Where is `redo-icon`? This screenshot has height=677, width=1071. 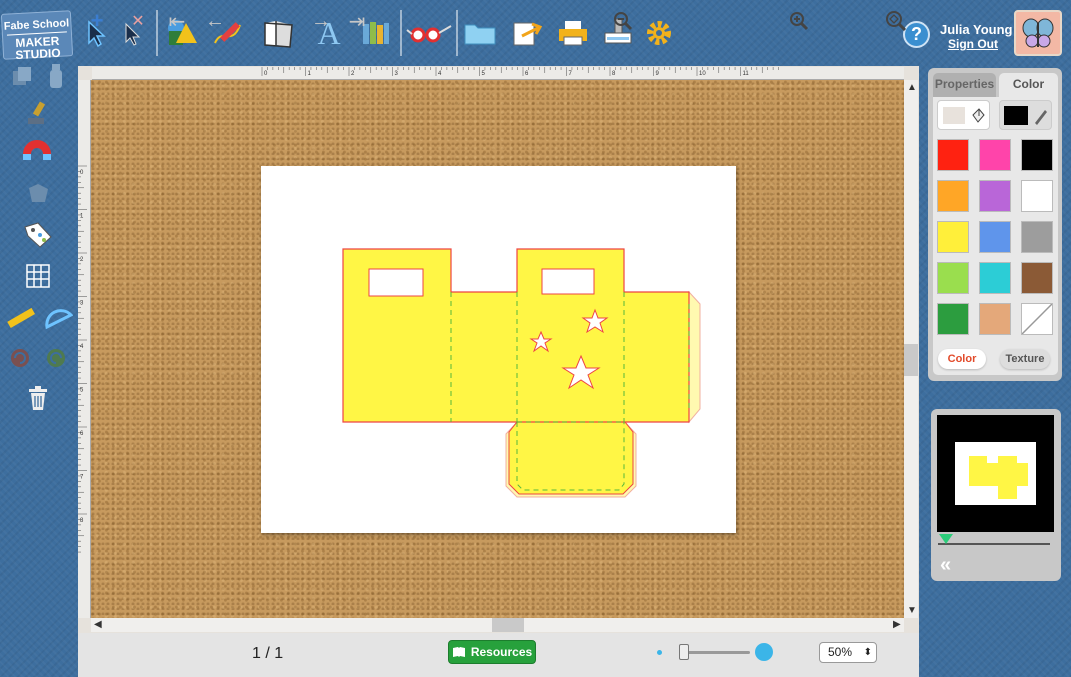
redo-icon is located at coordinates (56, 358).